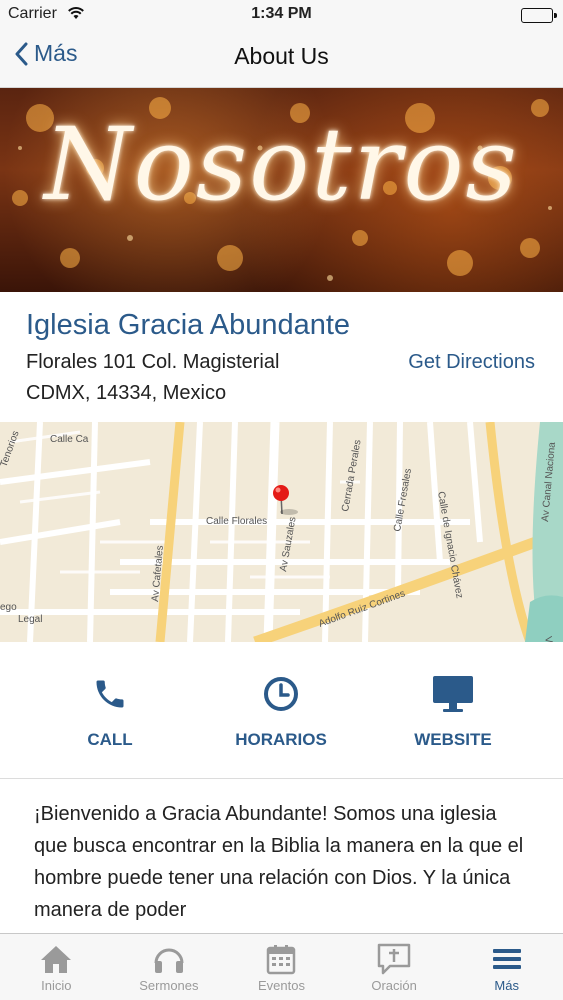  I want to click on clock-icon, so click(281, 694).